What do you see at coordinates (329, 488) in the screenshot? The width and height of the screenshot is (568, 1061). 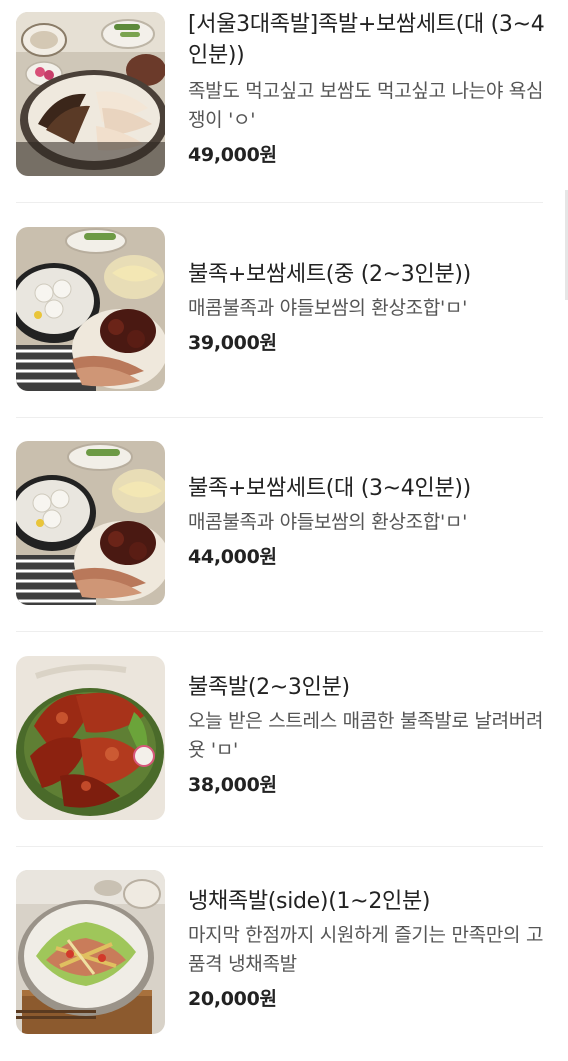 I see `menu-item-name: 불족+보쌈세트(대 (3~4인분))` at bounding box center [329, 488].